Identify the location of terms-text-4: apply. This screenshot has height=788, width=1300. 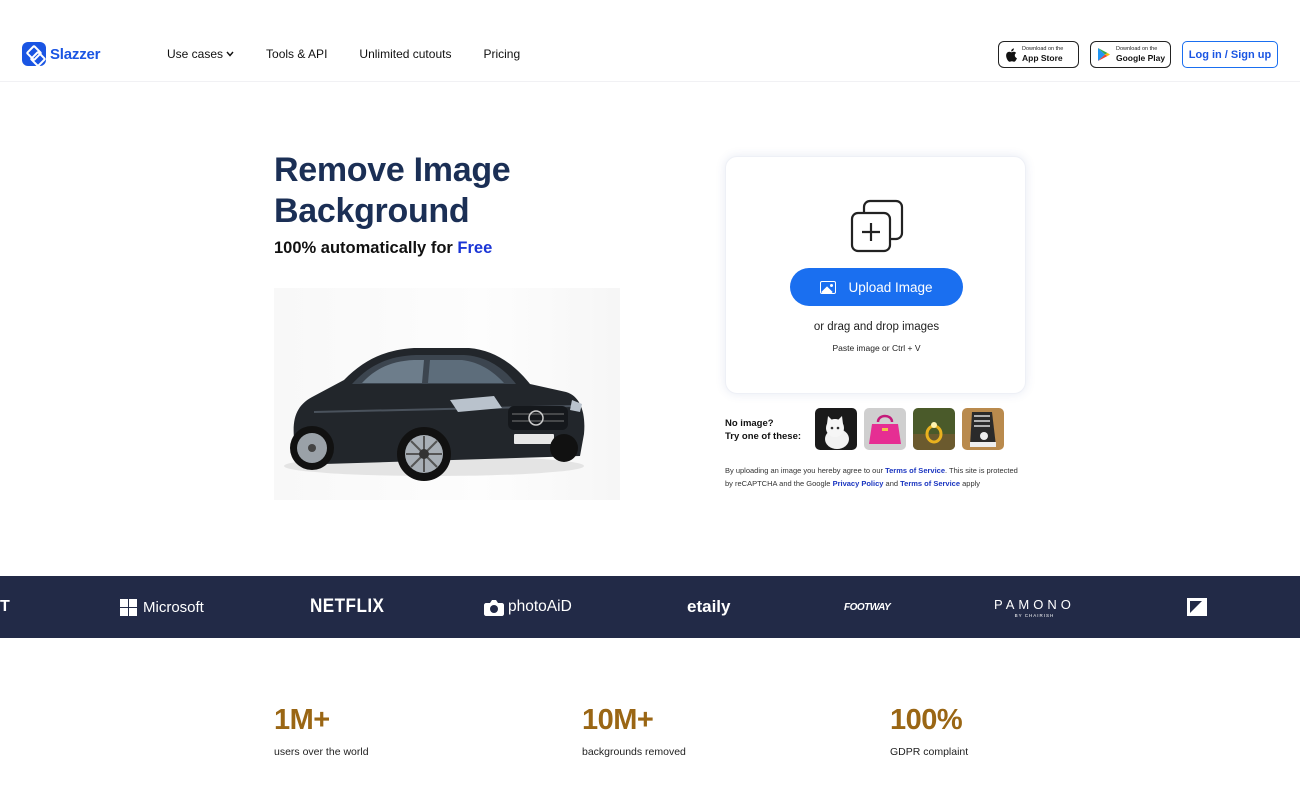
(970, 483).